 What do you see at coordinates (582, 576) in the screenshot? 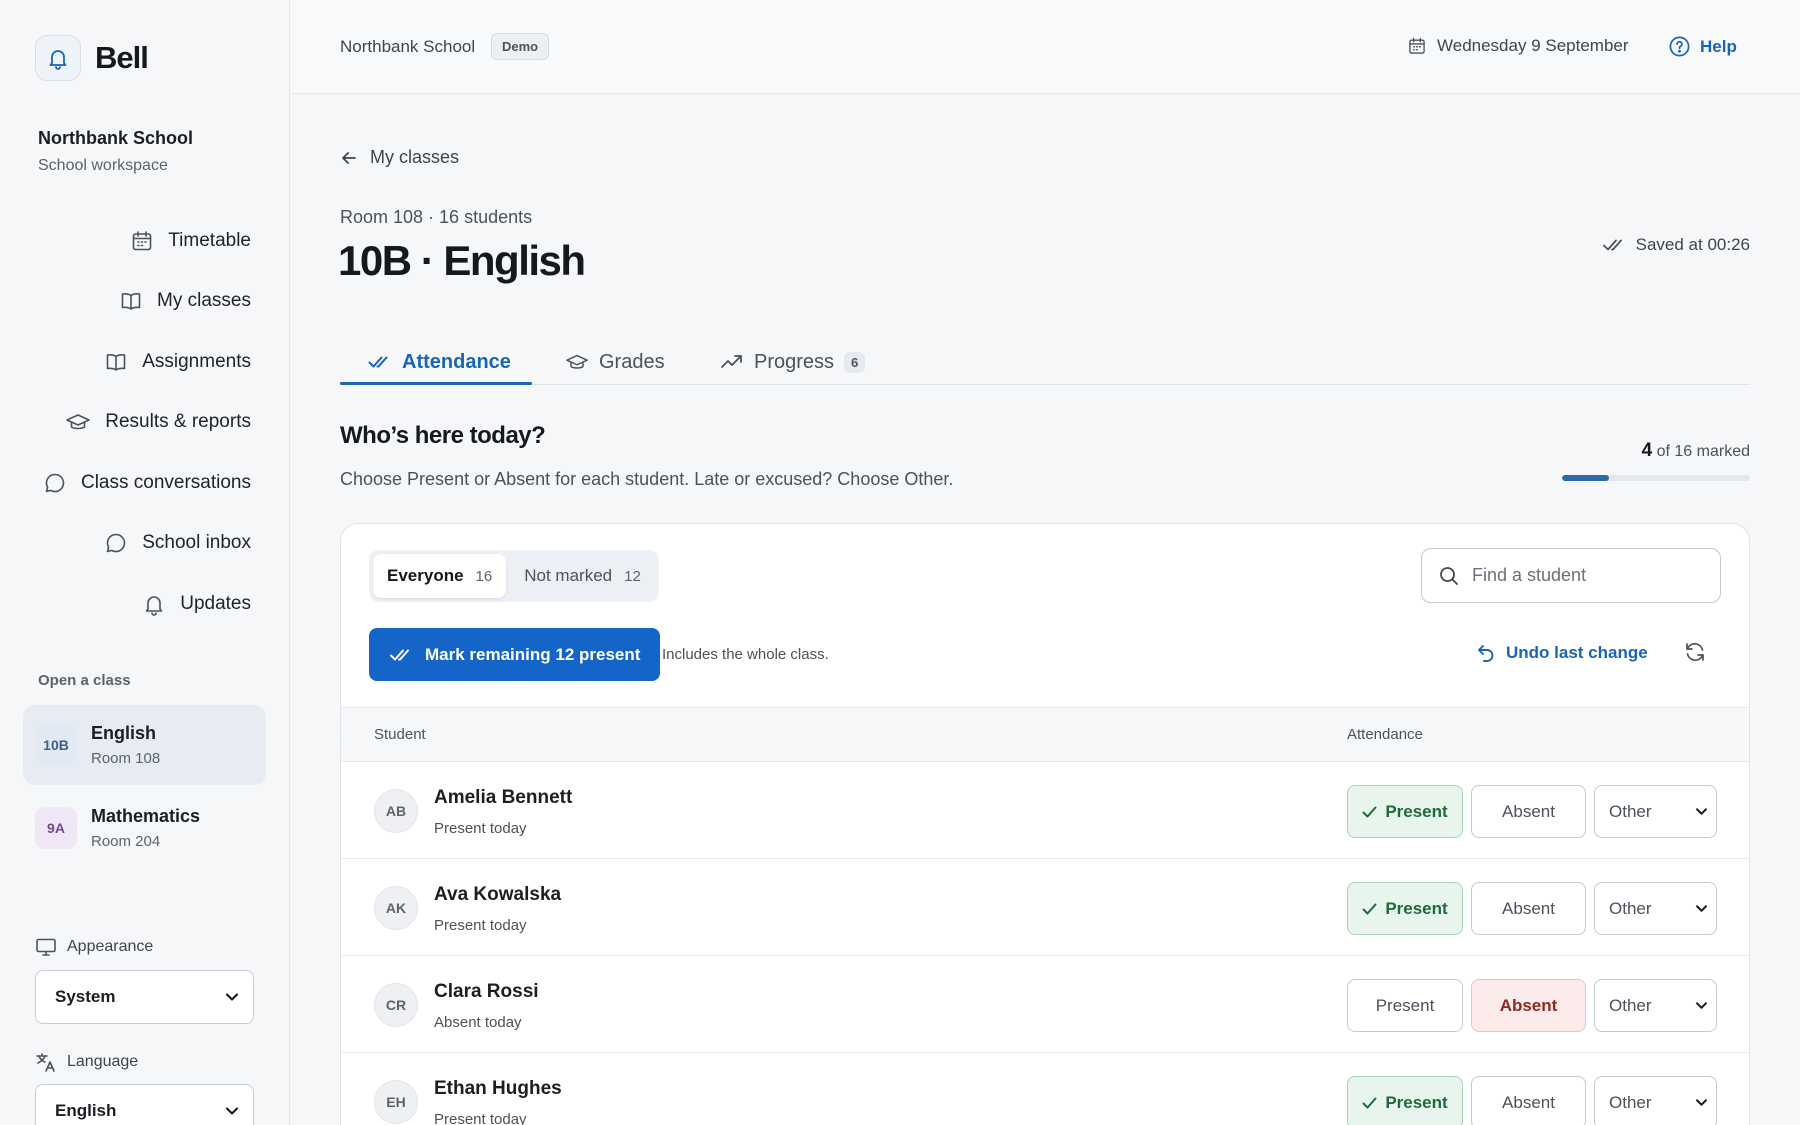
I see `filter-not-marked: Not marked 12` at bounding box center [582, 576].